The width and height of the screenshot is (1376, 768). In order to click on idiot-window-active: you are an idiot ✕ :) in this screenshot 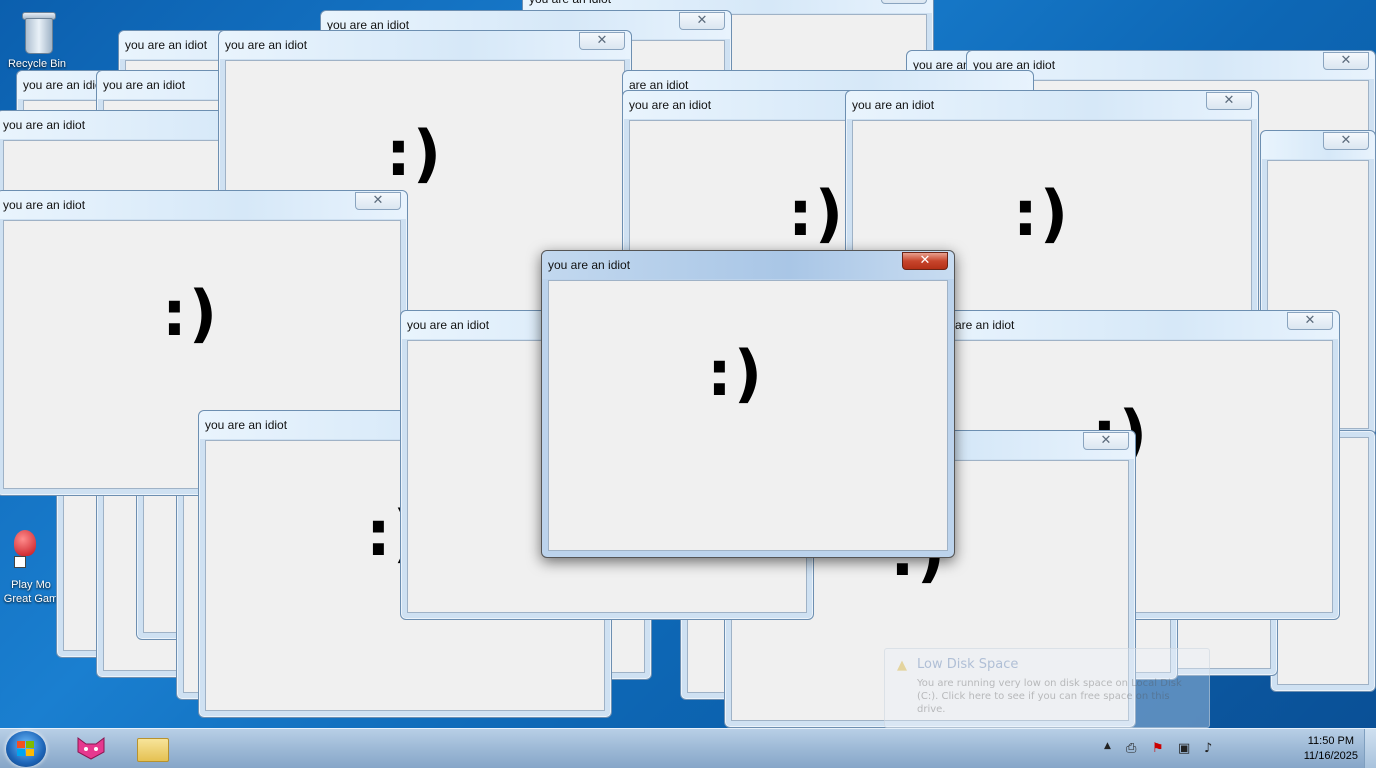, I will do `click(748, 404)`.